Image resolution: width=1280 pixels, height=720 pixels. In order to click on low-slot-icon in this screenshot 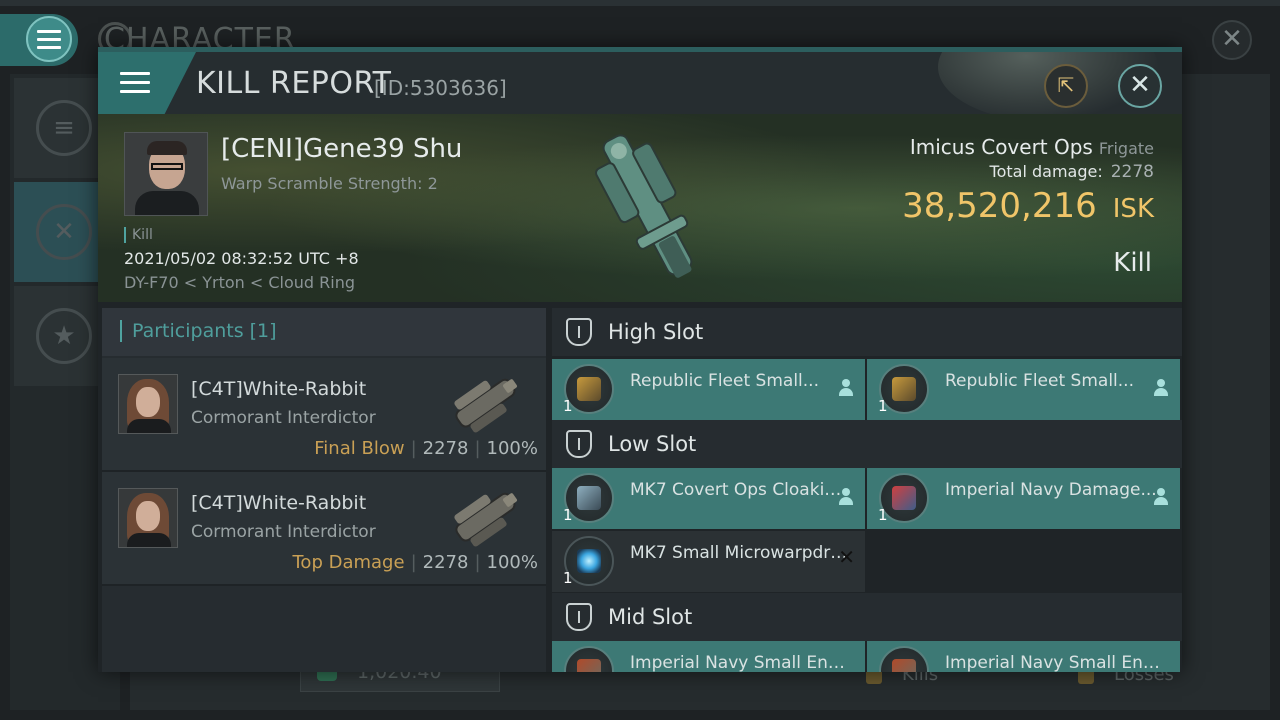, I will do `click(579, 444)`.